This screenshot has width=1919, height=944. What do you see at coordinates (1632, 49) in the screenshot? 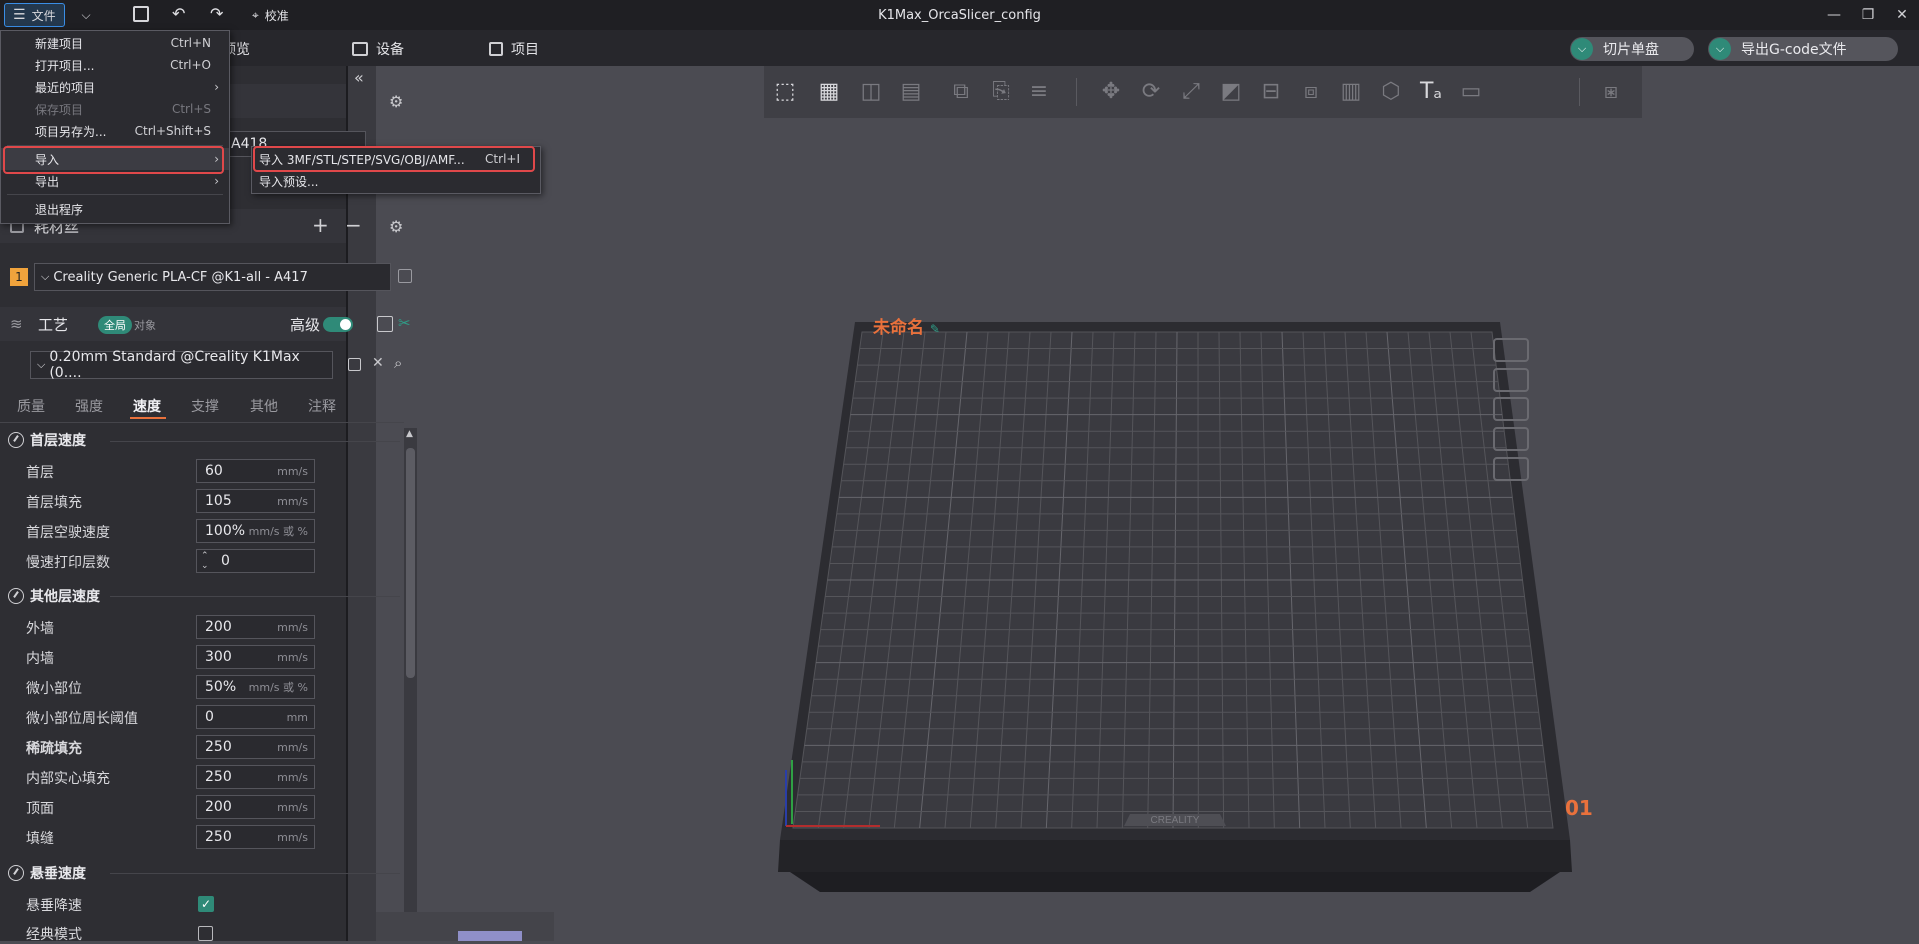
I see `slice-plate-button: ⌵ 切片单盘` at bounding box center [1632, 49].